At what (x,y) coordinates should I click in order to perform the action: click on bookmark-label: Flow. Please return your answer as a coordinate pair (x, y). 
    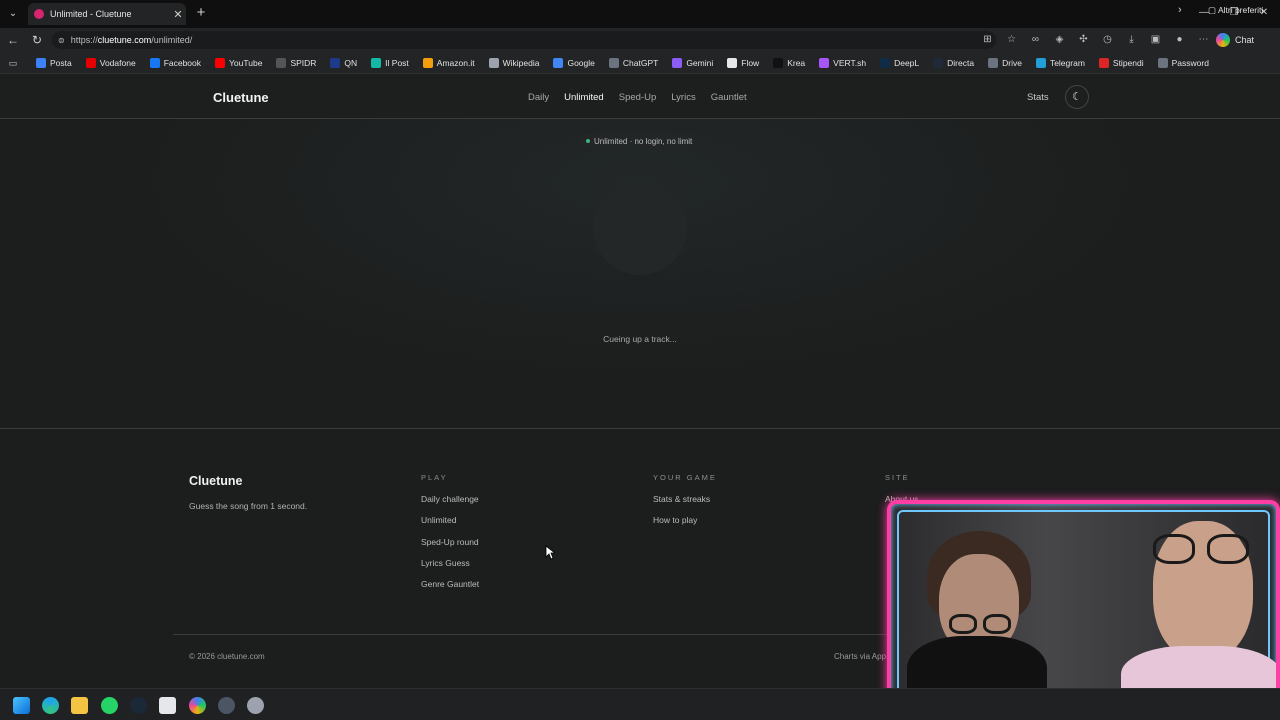
    Looking at the image, I should click on (750, 62).